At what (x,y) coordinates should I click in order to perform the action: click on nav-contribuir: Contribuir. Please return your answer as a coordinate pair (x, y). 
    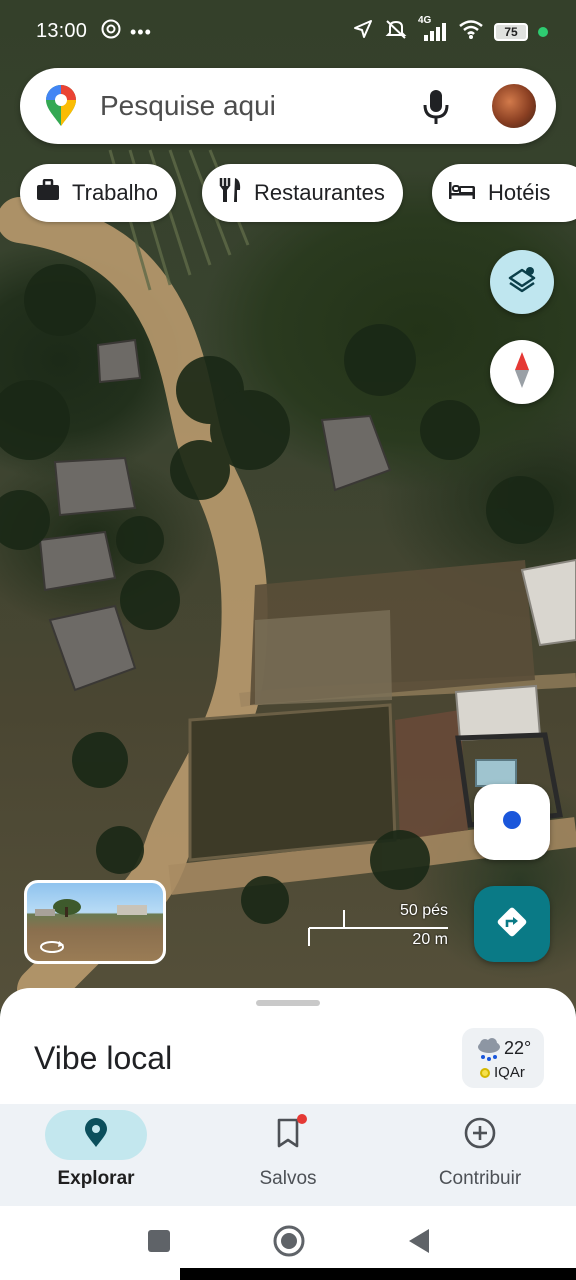
    Looking at the image, I should click on (480, 1155).